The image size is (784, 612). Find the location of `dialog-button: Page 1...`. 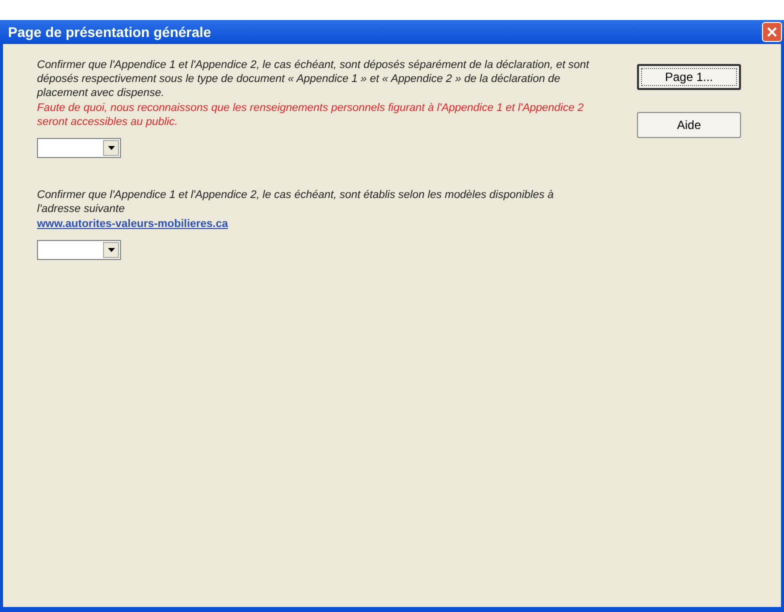

dialog-button: Page 1... is located at coordinates (689, 77).